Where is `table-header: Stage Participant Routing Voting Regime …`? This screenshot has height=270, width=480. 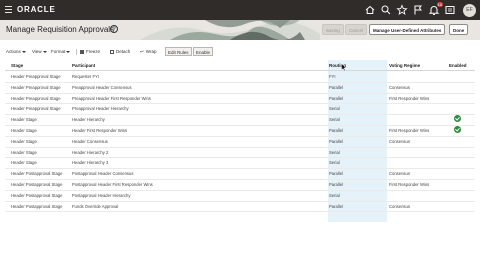 table-header: Stage Participant Routing Voting Regime … is located at coordinates (240, 65).